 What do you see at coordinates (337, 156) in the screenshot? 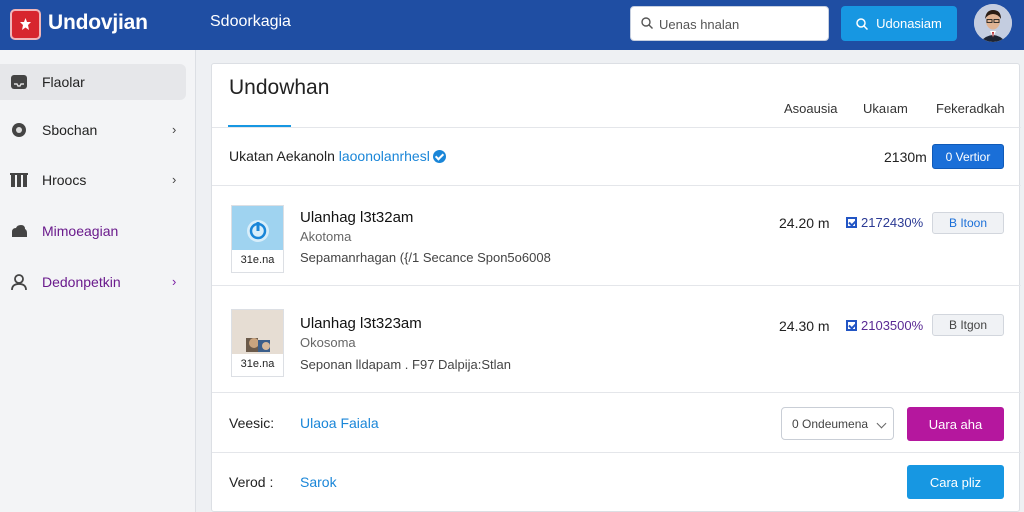
I see `info-row: Ukatan Aekanoln laoonolanrhesl` at bounding box center [337, 156].